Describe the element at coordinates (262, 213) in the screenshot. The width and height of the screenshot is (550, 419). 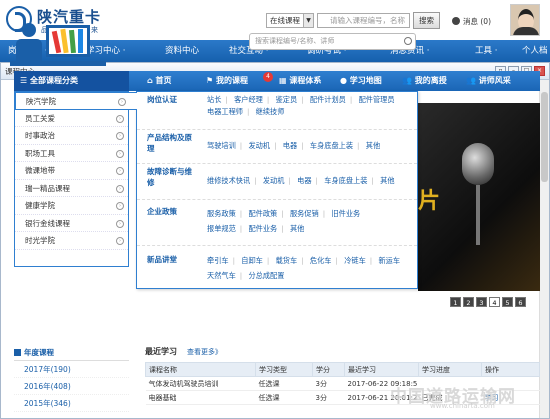
I see `link: 配件政策` at that location.